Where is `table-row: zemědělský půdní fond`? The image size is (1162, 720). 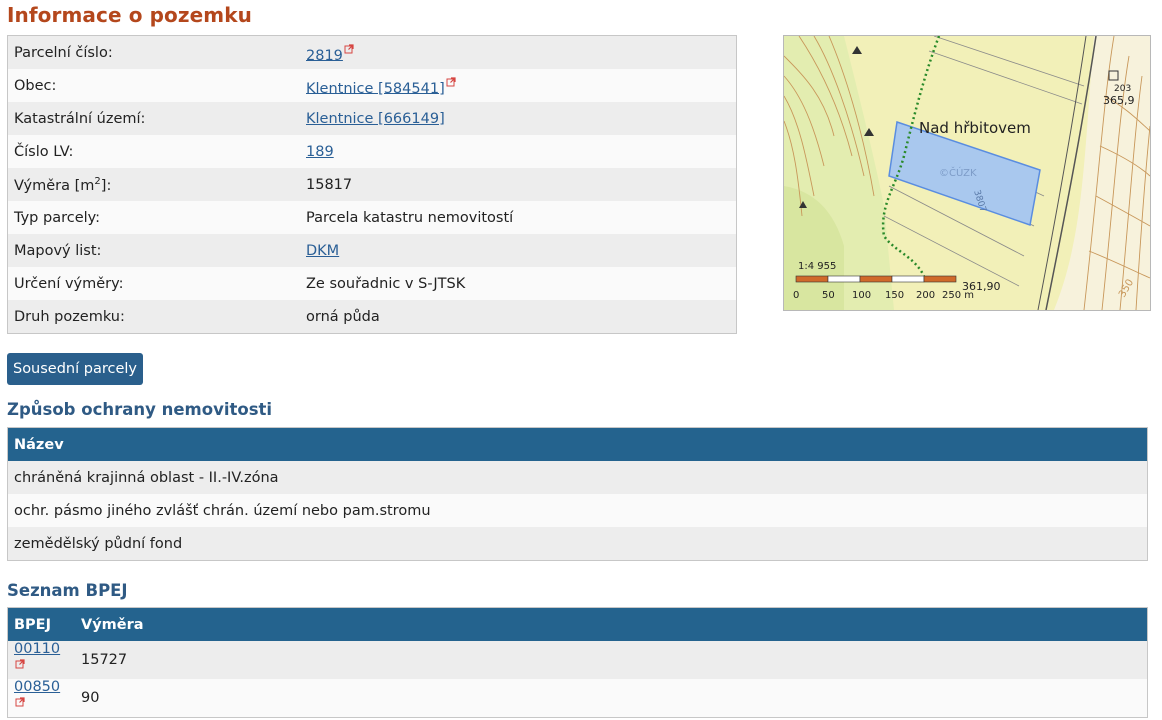 table-row: zemědělský půdní fond is located at coordinates (577, 544).